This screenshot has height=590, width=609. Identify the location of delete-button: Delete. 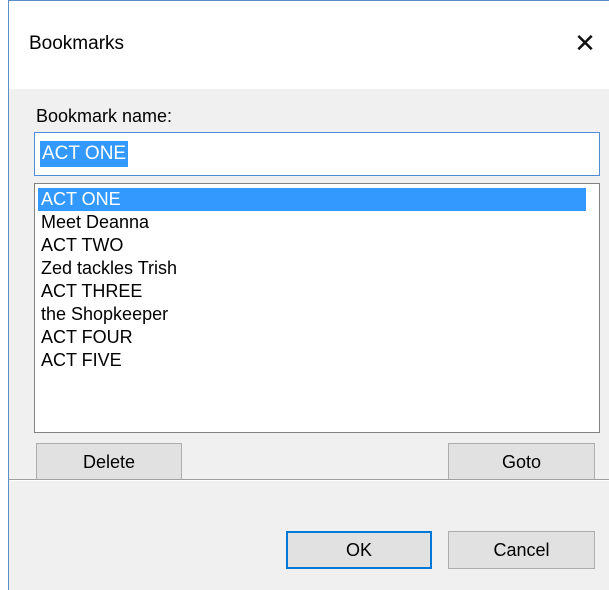
(109, 462).